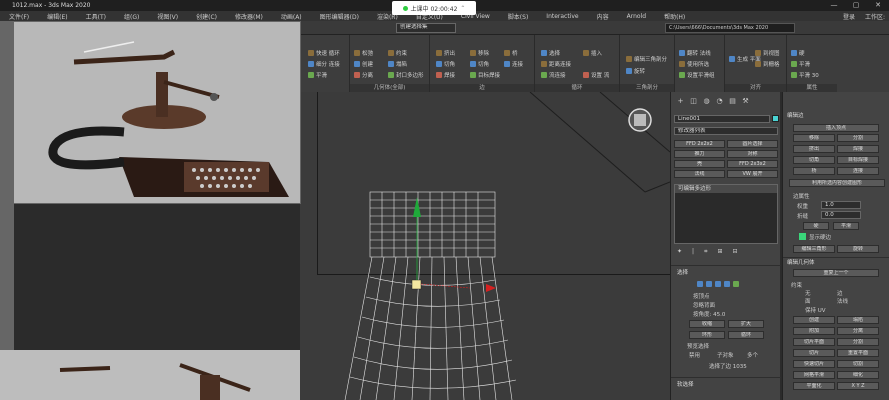  What do you see at coordinates (814, 320) in the screenshot?
I see `create-button: 创建` at bounding box center [814, 320].